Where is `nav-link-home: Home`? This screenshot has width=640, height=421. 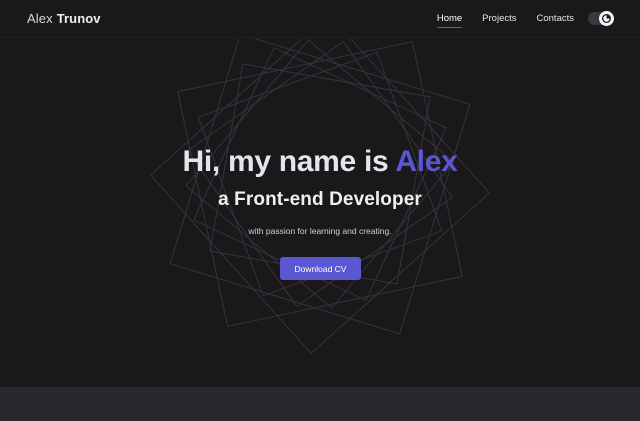 nav-link-home: Home is located at coordinates (449, 20).